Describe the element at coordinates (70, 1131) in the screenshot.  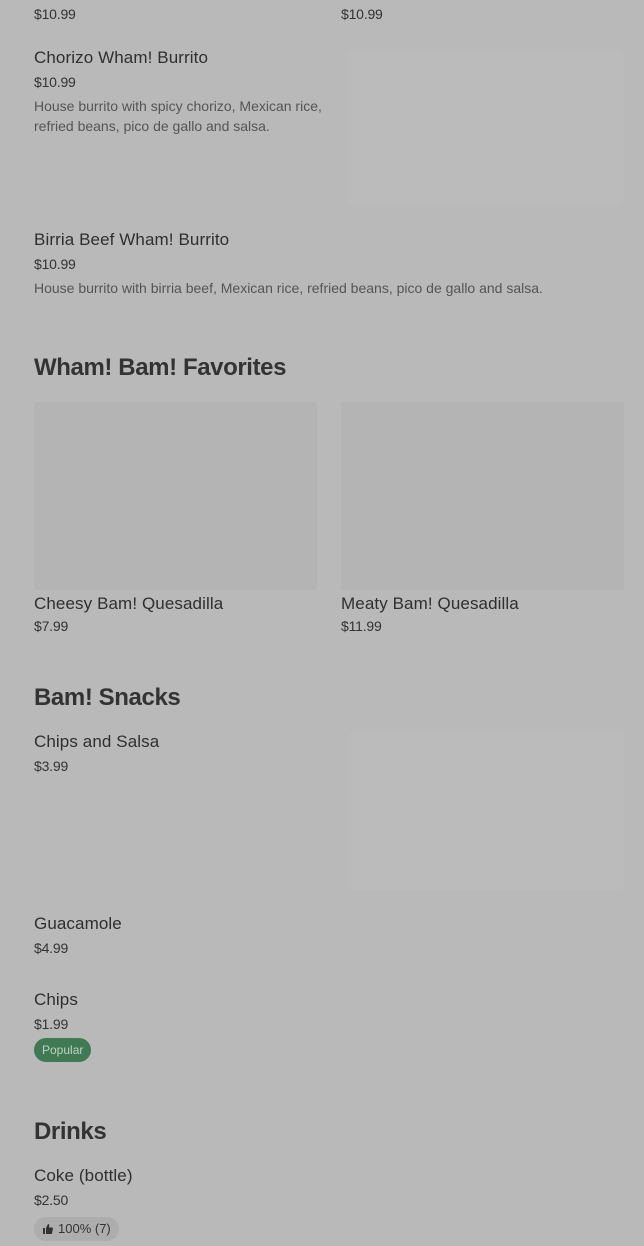
I see `section-title: Drinks` at that location.